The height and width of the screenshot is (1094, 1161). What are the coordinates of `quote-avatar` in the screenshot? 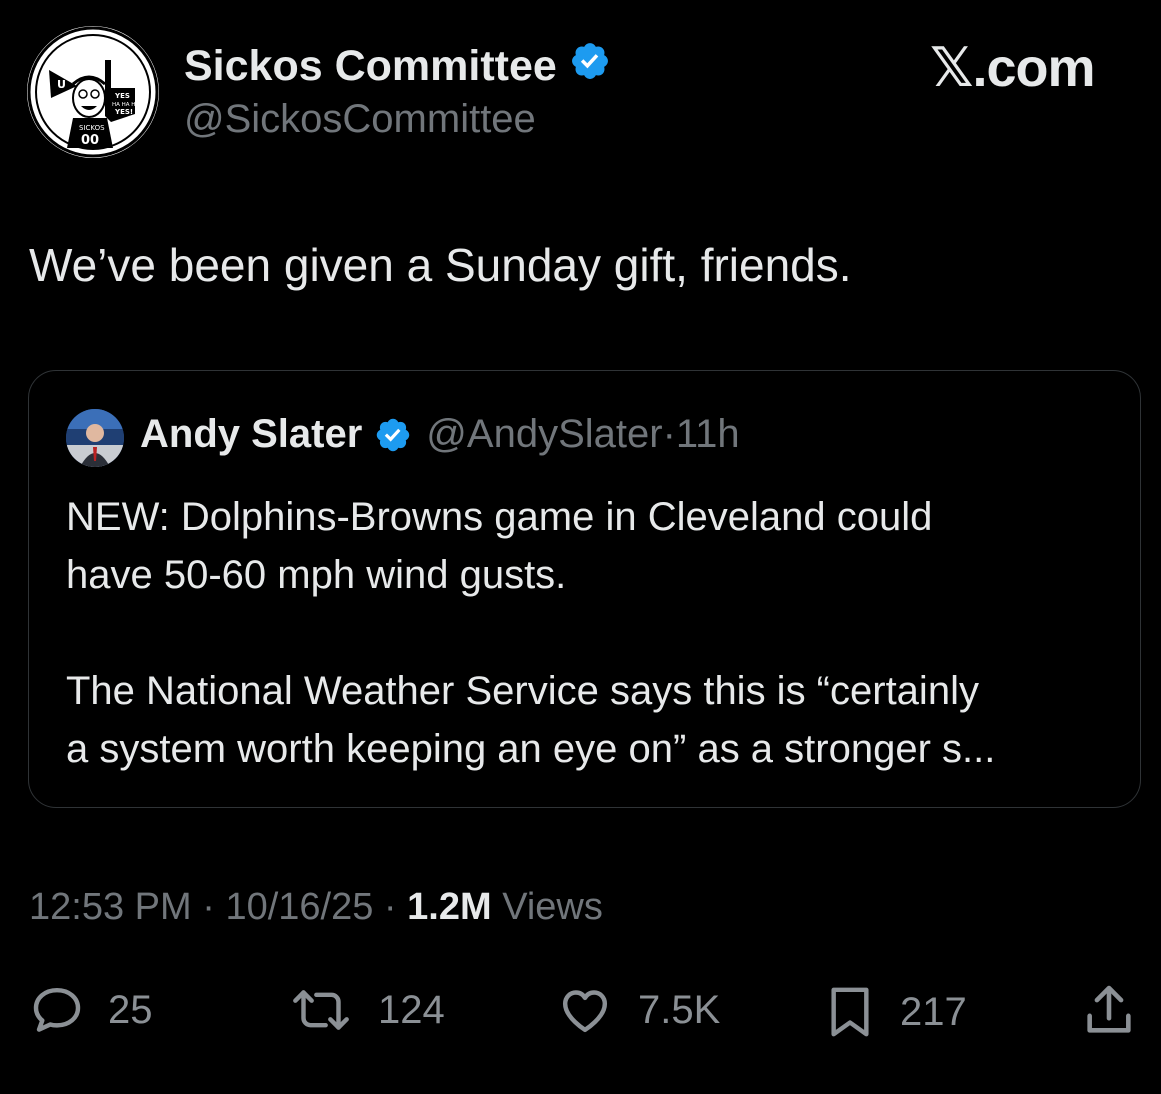 It's located at (95, 438).